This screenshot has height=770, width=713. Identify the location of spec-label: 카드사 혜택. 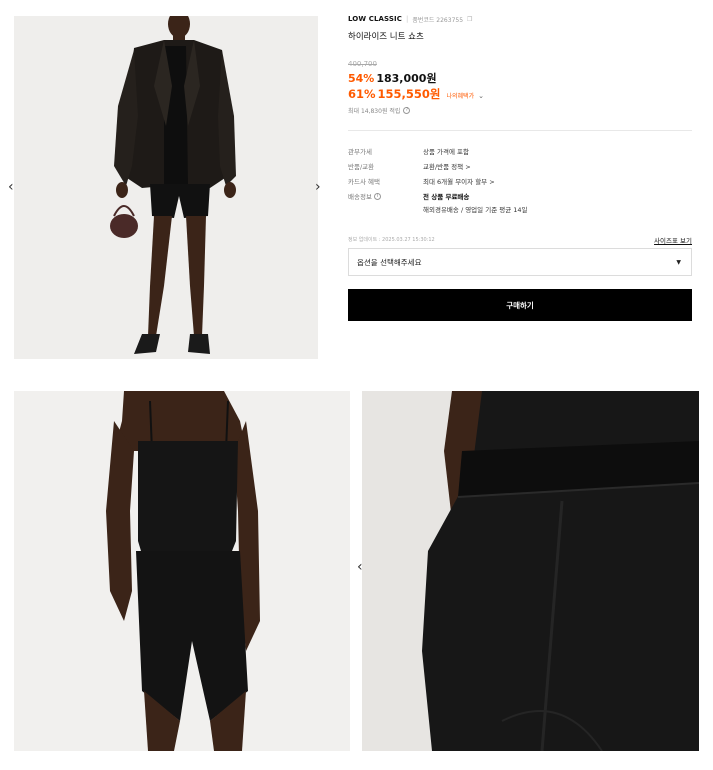
(364, 182).